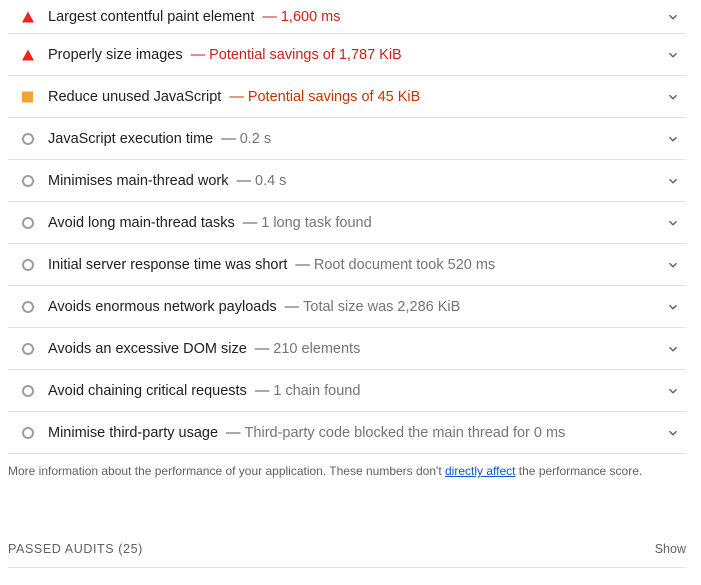 This screenshot has height=585, width=701. I want to click on audit-title: Properly size images, so click(115, 54).